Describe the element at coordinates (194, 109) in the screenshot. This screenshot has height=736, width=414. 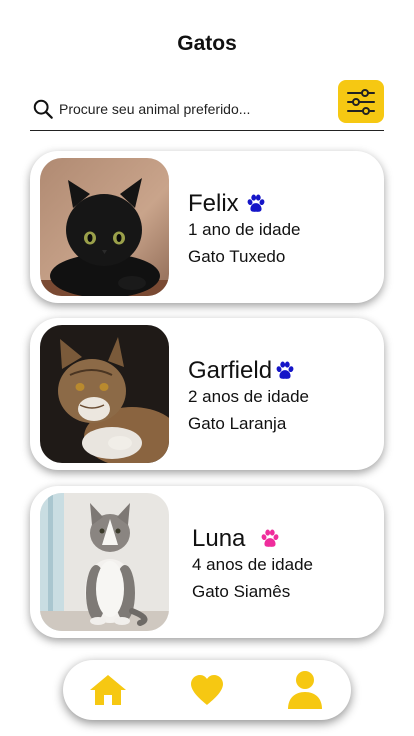
I see `search-input` at that location.